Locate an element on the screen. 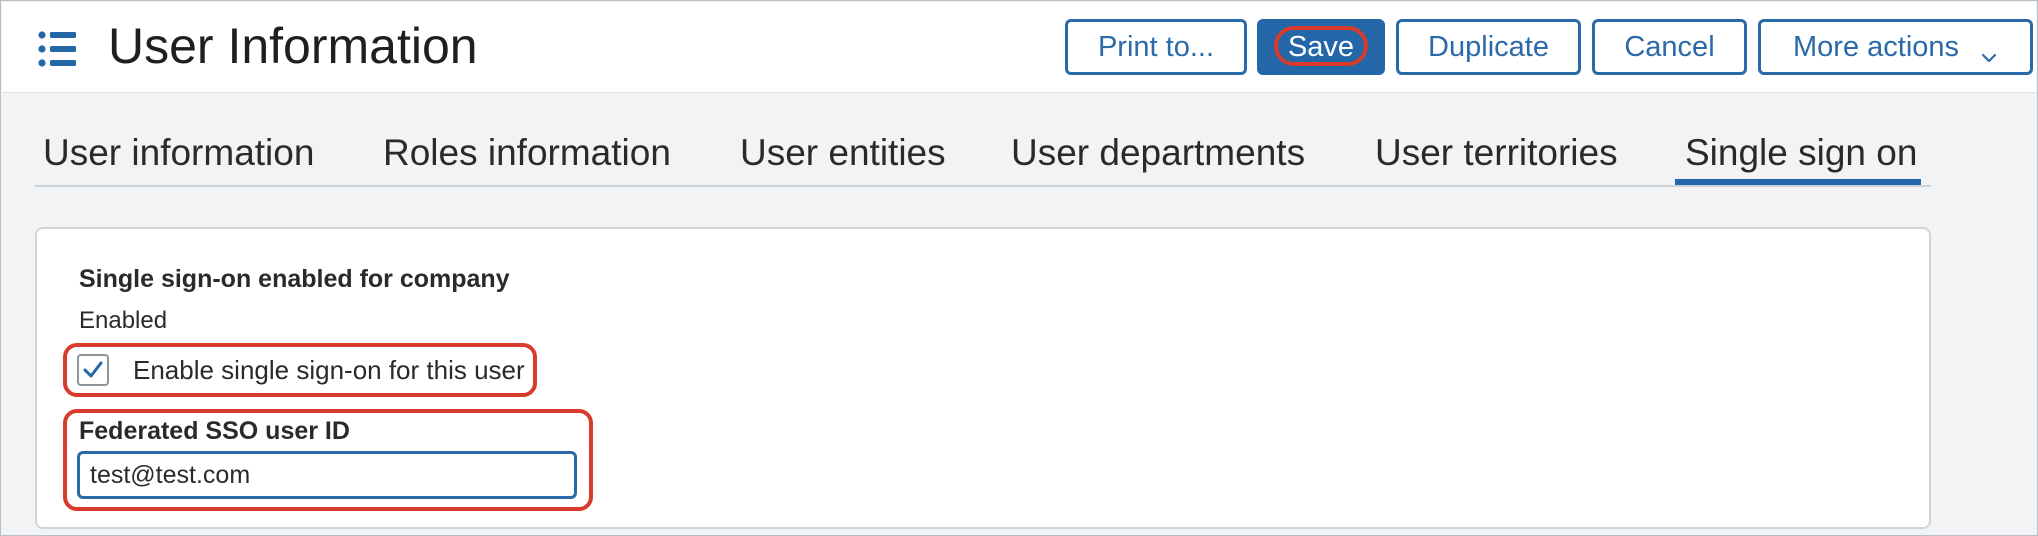 The width and height of the screenshot is (2038, 536). save-button-label: Save is located at coordinates (1321, 46).